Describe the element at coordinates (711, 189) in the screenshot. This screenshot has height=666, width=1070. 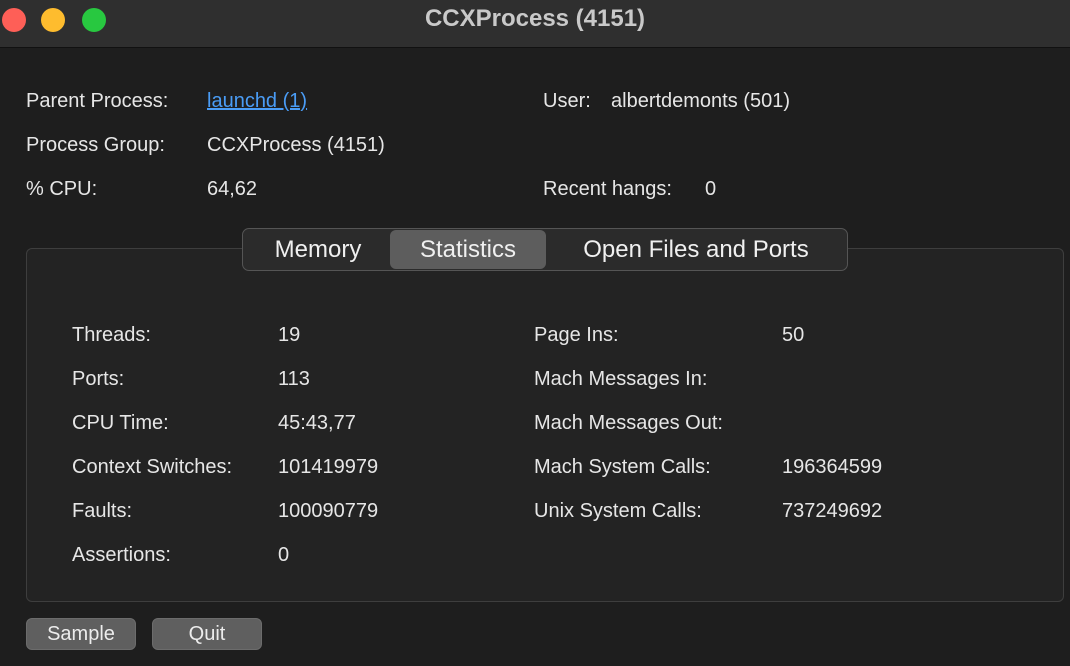
I see `recent-hangs-value: 0` at that location.